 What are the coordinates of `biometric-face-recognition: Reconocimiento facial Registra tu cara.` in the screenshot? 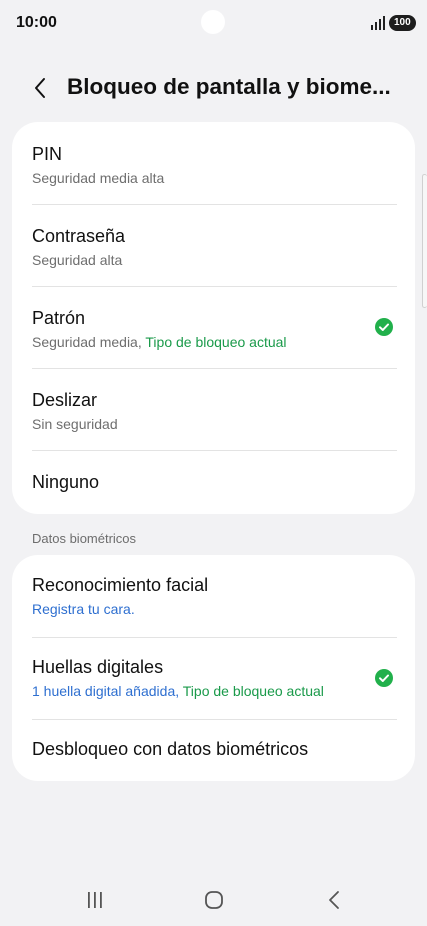 It's located at (213, 596).